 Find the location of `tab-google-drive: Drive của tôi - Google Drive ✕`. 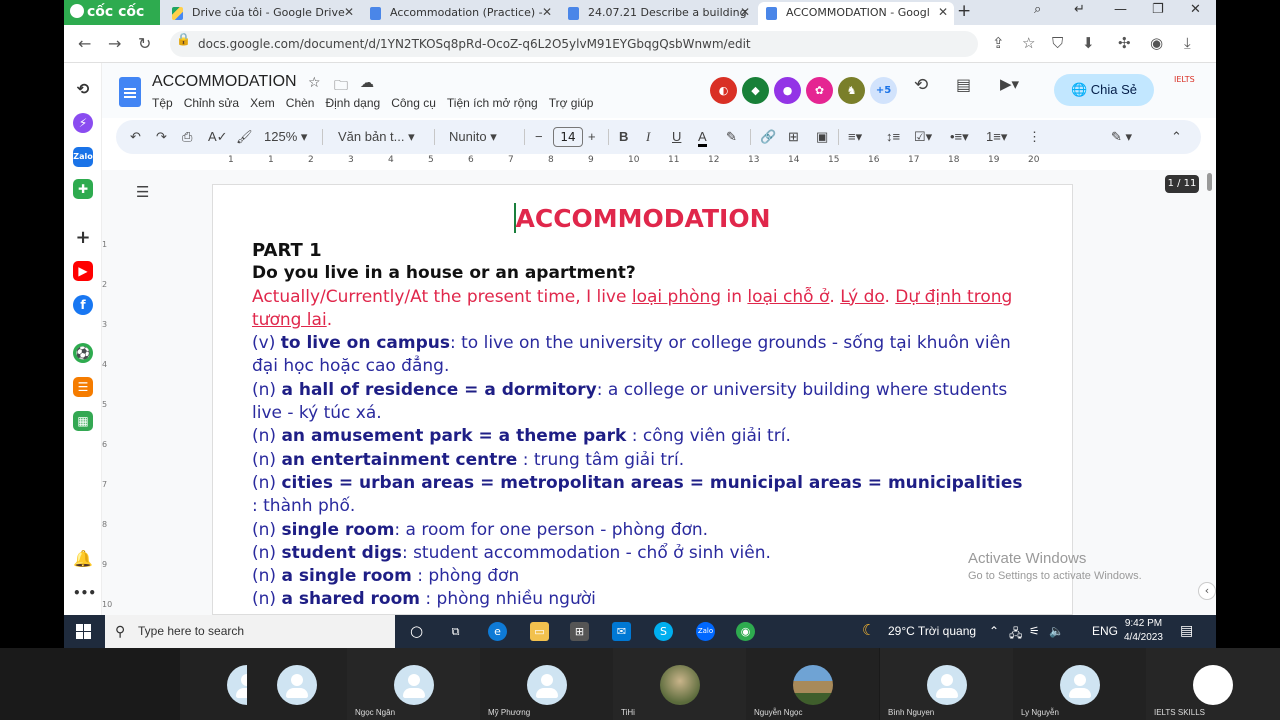

tab-google-drive: Drive của tôi - Google Drive ✕ is located at coordinates (262, 13).